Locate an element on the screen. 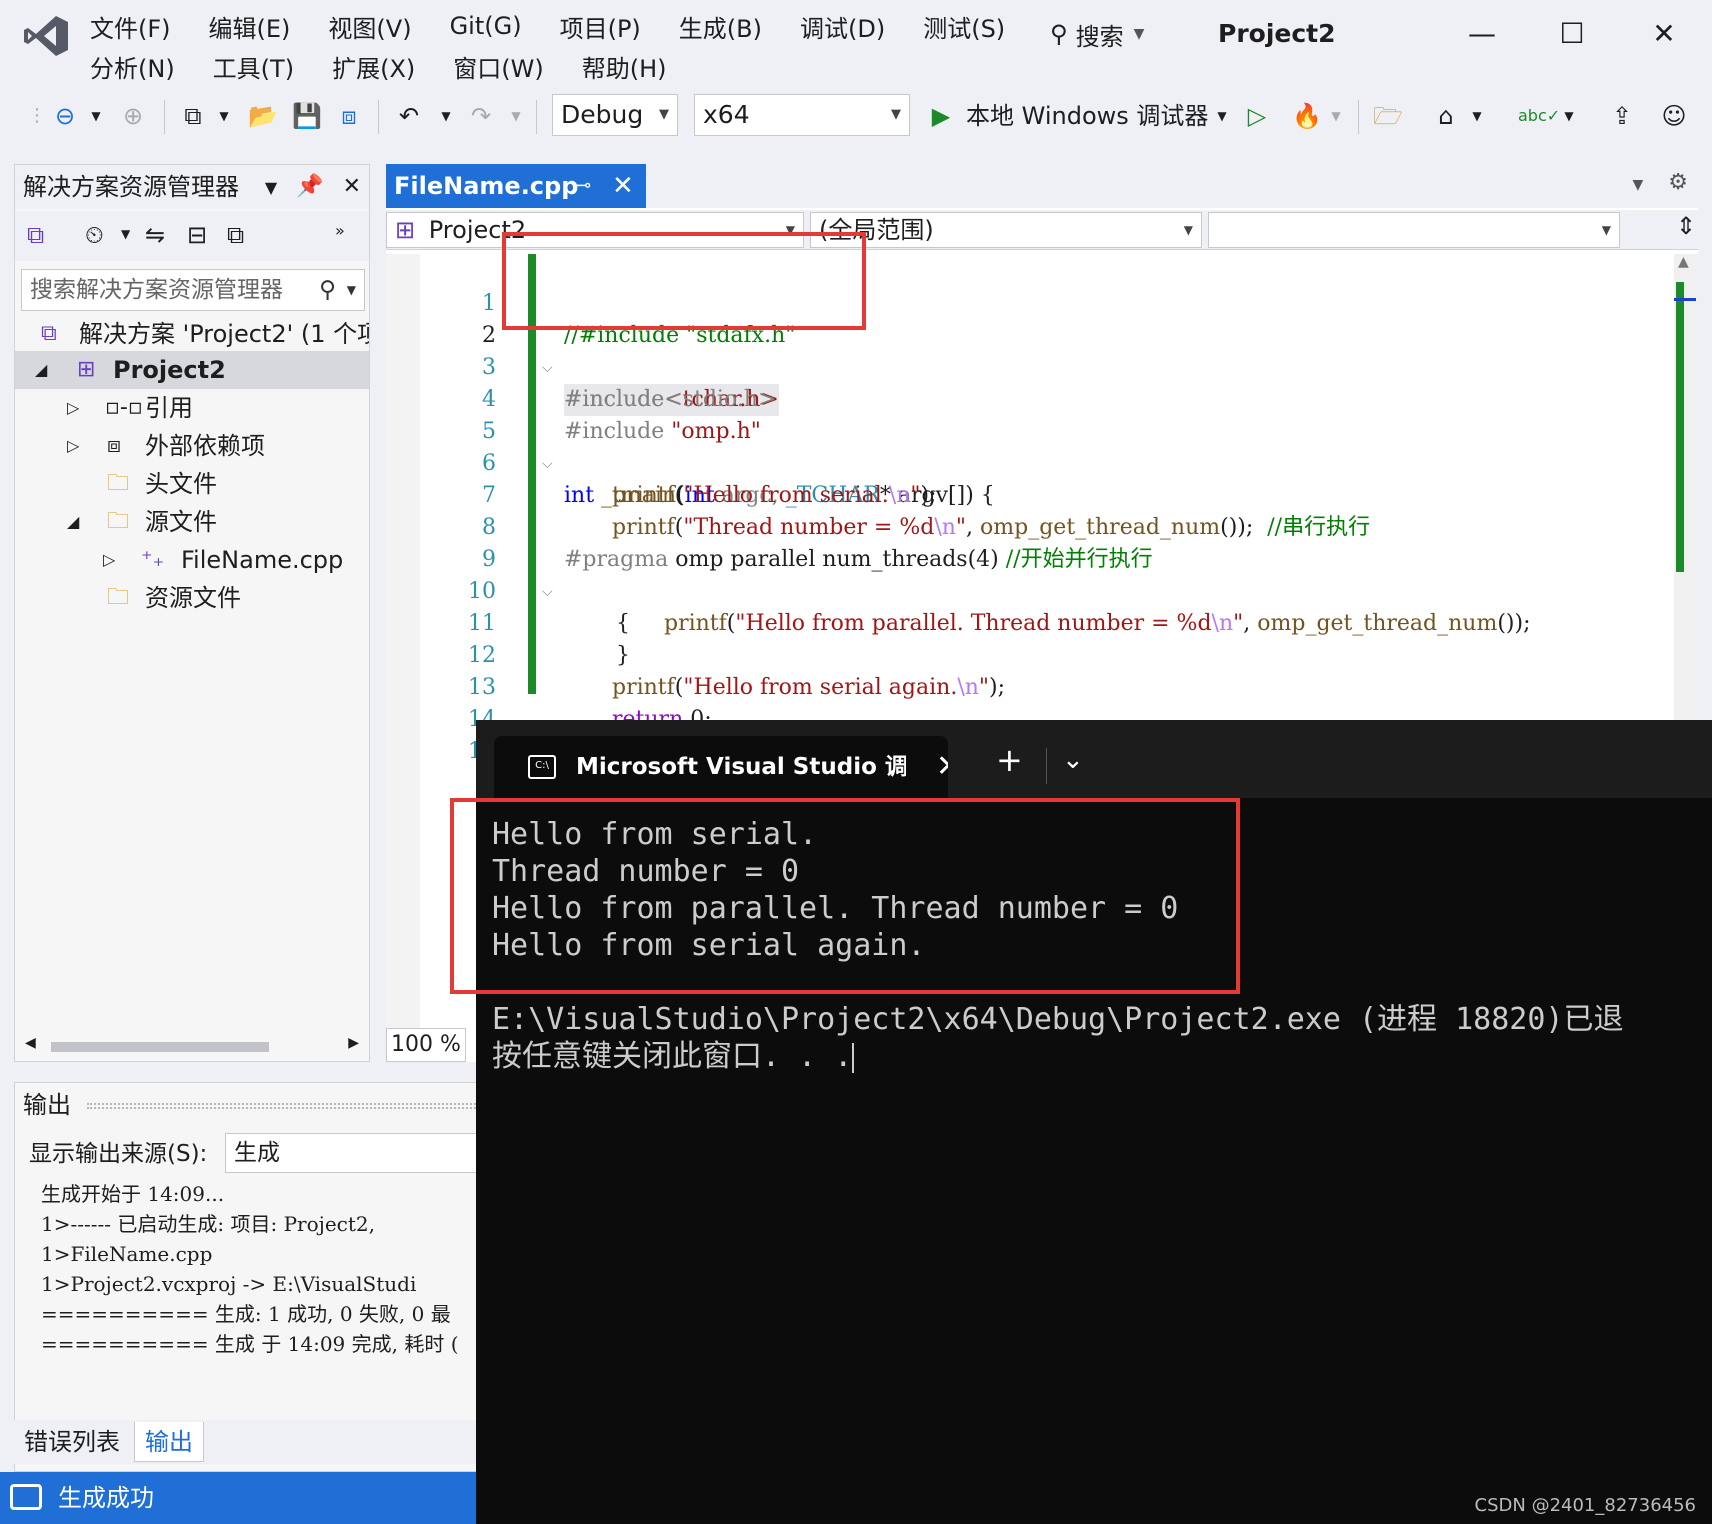  zoom-level-select: 100 % is located at coordinates (426, 1045).